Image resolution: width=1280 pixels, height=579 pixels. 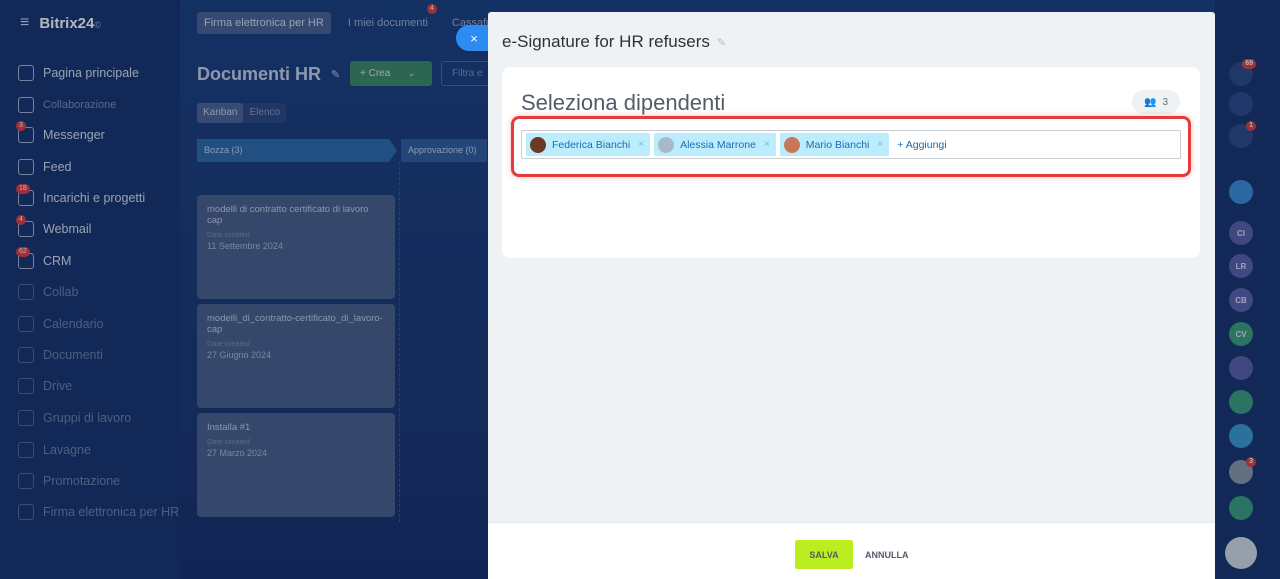 I want to click on sidebar-item-documents: Documenti, so click(x=60, y=355).